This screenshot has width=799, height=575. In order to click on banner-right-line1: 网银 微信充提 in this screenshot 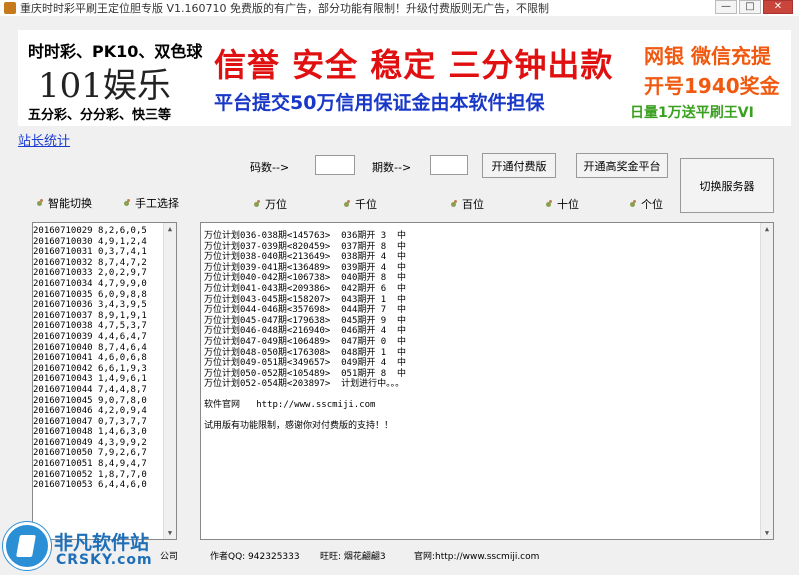, I will do `click(707, 56)`.